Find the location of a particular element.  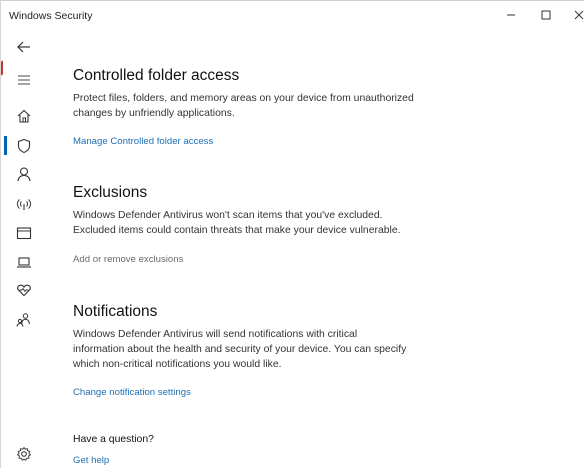

shield-icon is located at coordinates (24, 146).